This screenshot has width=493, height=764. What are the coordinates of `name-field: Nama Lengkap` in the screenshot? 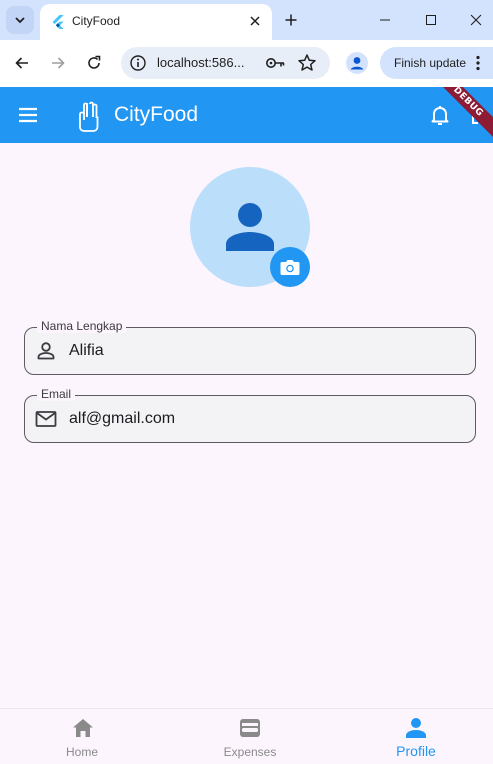 It's located at (250, 347).